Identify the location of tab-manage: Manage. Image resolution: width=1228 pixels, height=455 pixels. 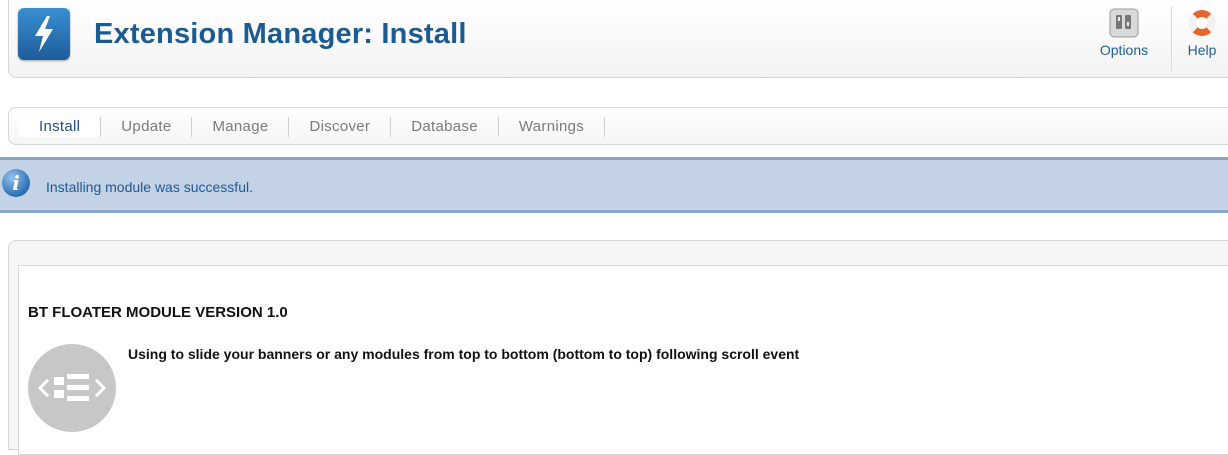
(241, 127).